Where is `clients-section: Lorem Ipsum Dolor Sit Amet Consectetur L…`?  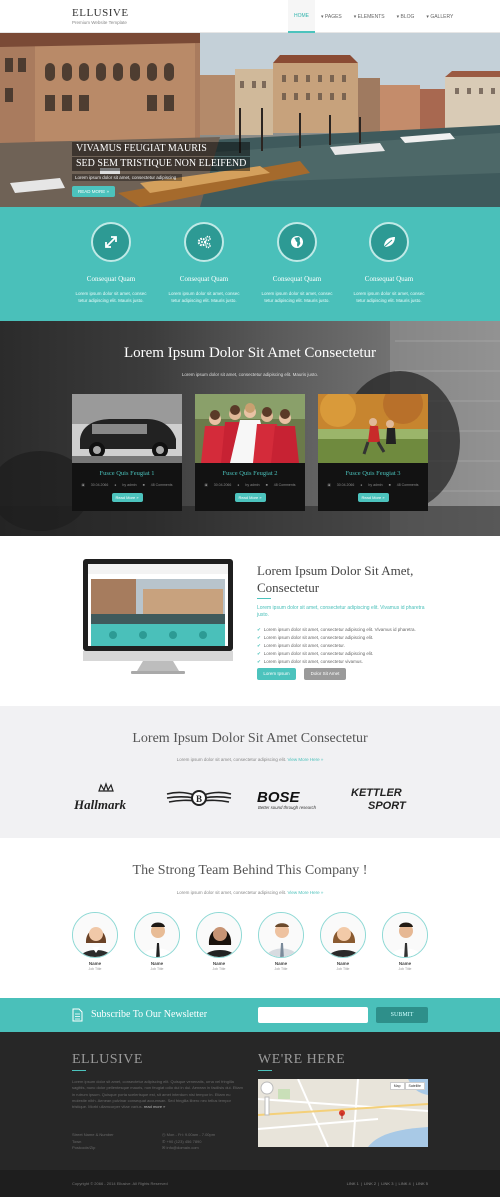
clients-section: Lorem Ipsum Dolor Sit Amet Consectetur L… is located at coordinates (250, 772).